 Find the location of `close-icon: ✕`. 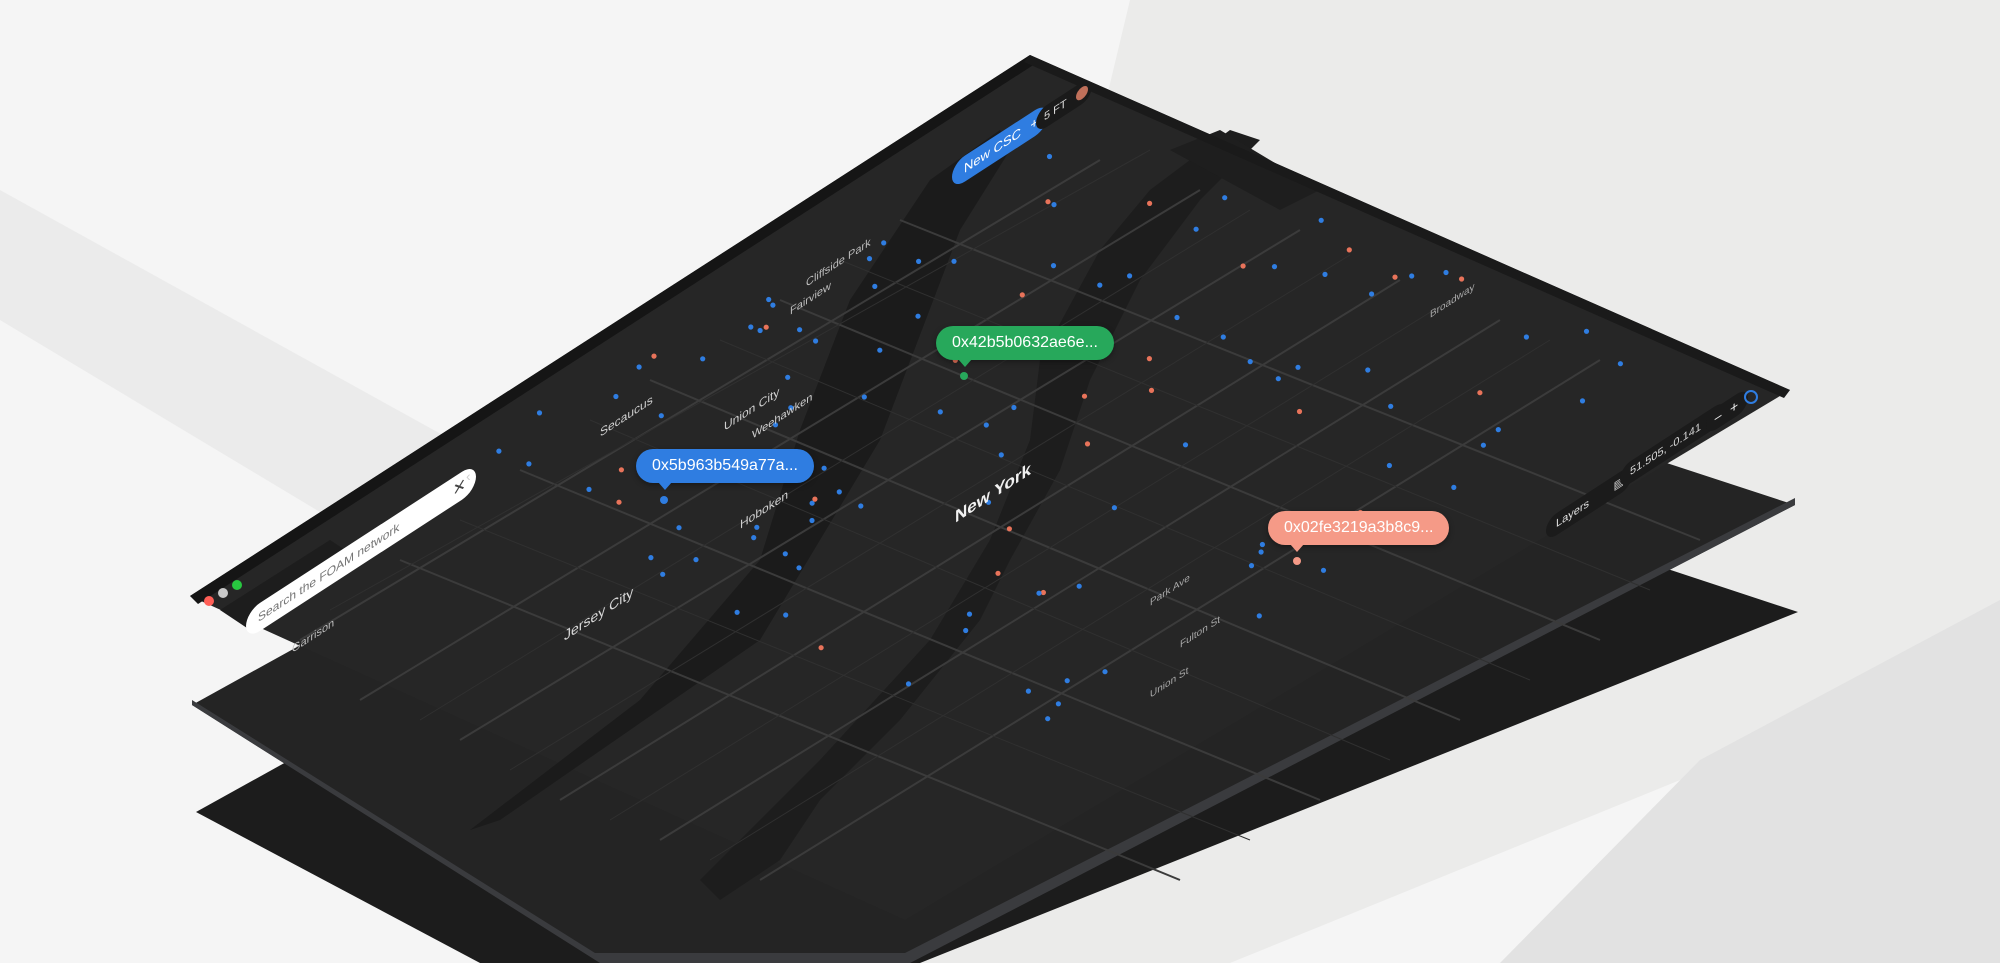

close-icon: ✕ is located at coordinates (459, 487).